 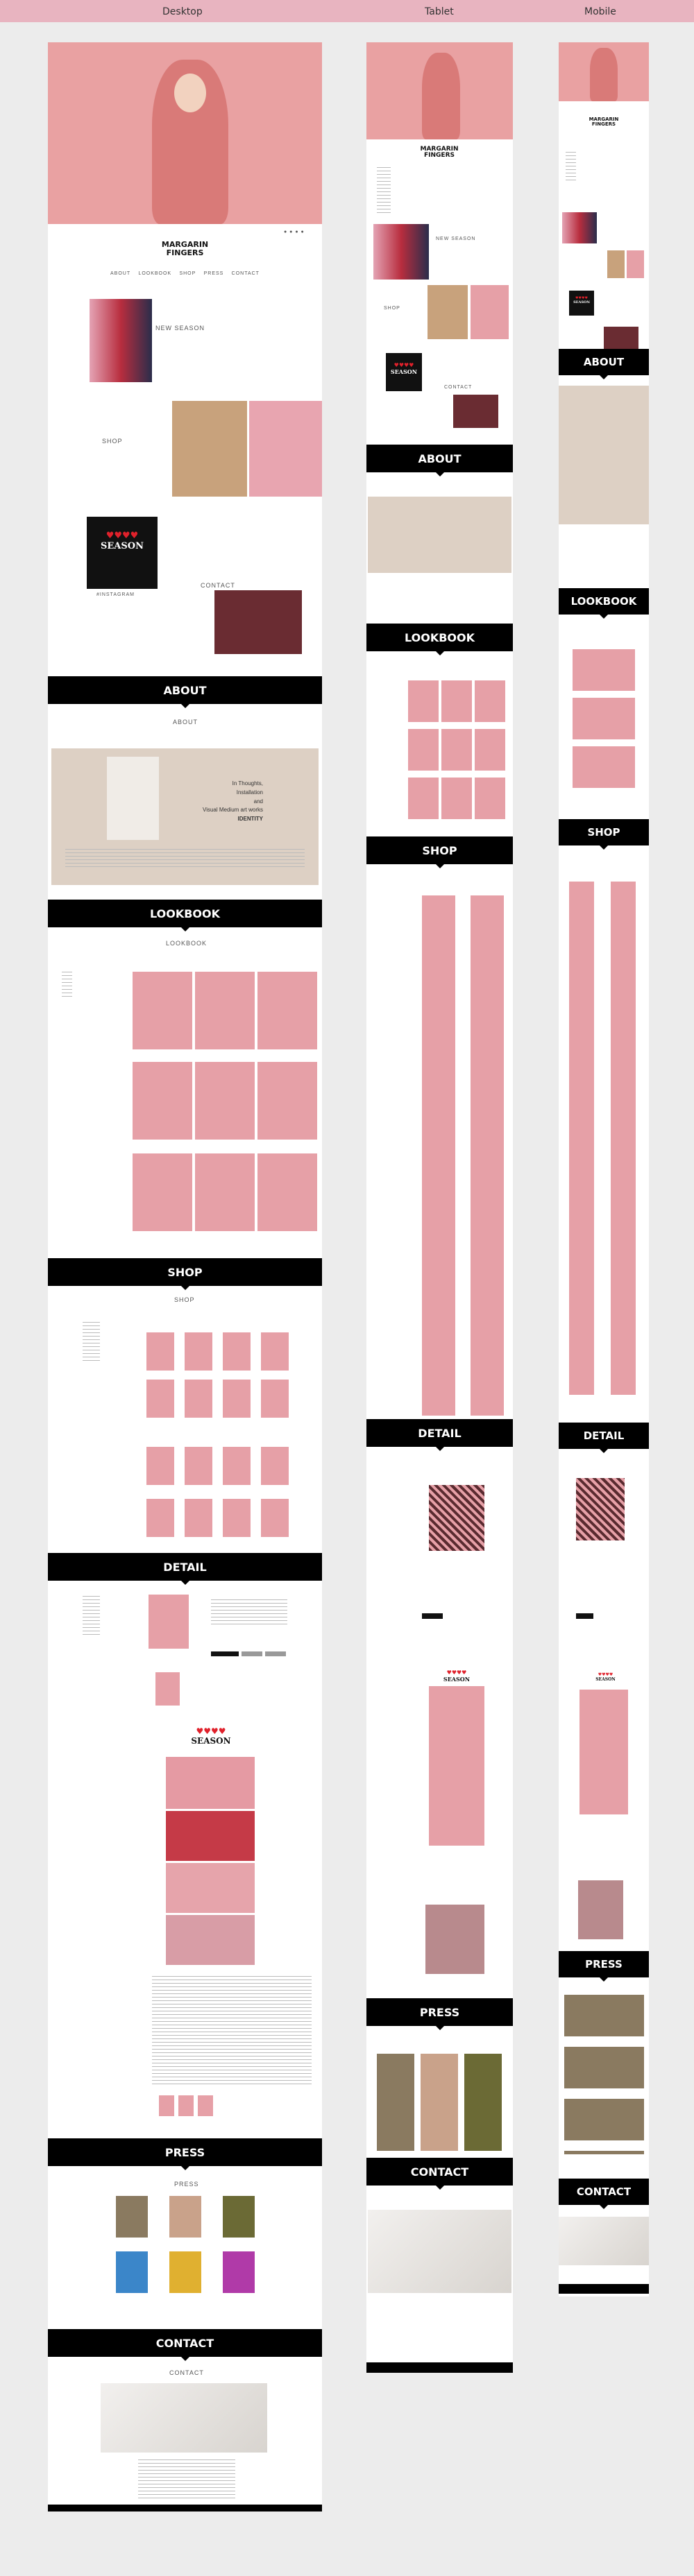 What do you see at coordinates (603, 1752) in the screenshot?
I see `mobile-detail-gallery` at bounding box center [603, 1752].